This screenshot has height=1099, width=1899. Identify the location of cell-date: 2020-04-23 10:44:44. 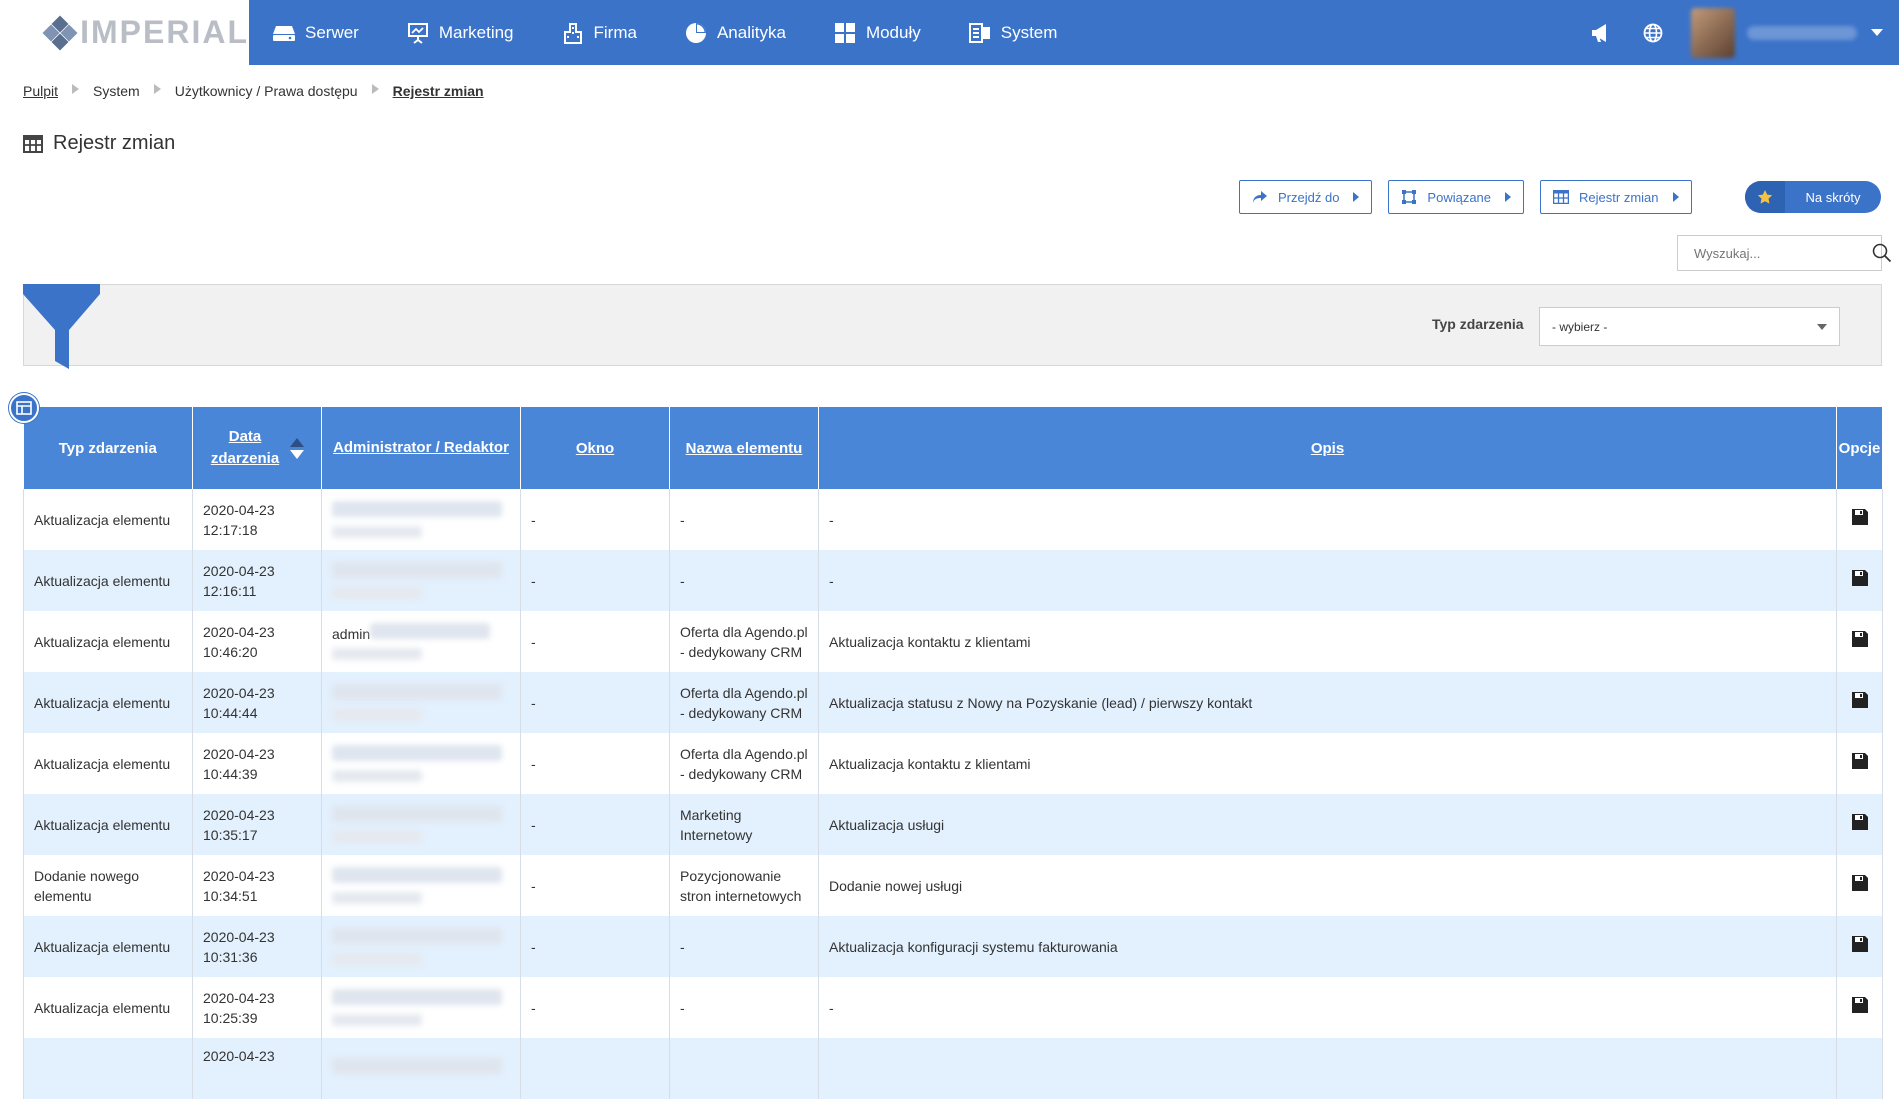
(257, 702).